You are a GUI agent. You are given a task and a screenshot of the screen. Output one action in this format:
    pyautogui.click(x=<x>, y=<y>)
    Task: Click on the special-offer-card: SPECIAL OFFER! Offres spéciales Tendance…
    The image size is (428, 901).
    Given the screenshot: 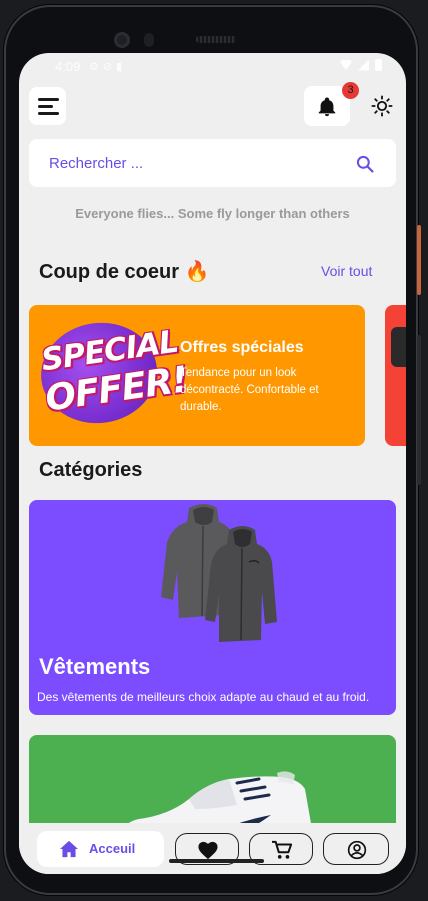 What is the action you would take?
    pyautogui.click(x=197, y=375)
    